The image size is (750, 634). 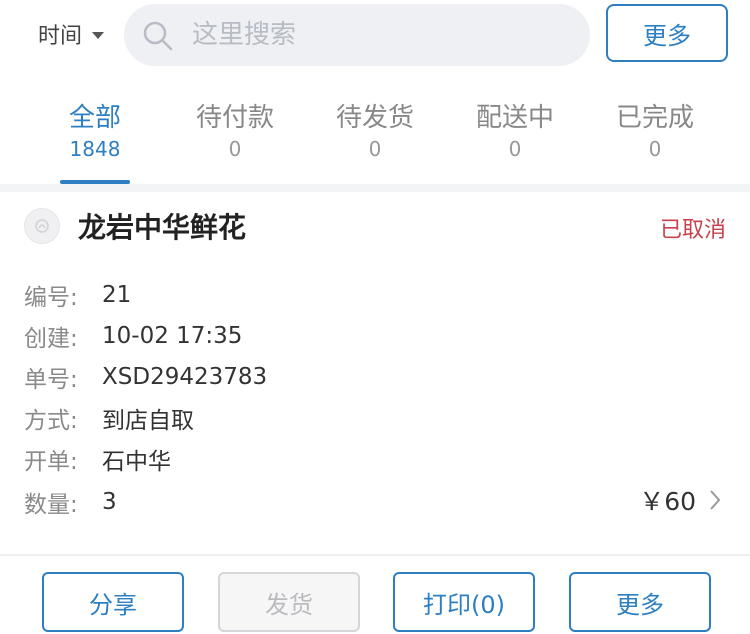 What do you see at coordinates (515, 135) in the screenshot?
I see `tab-in-delivery: 配送中 0` at bounding box center [515, 135].